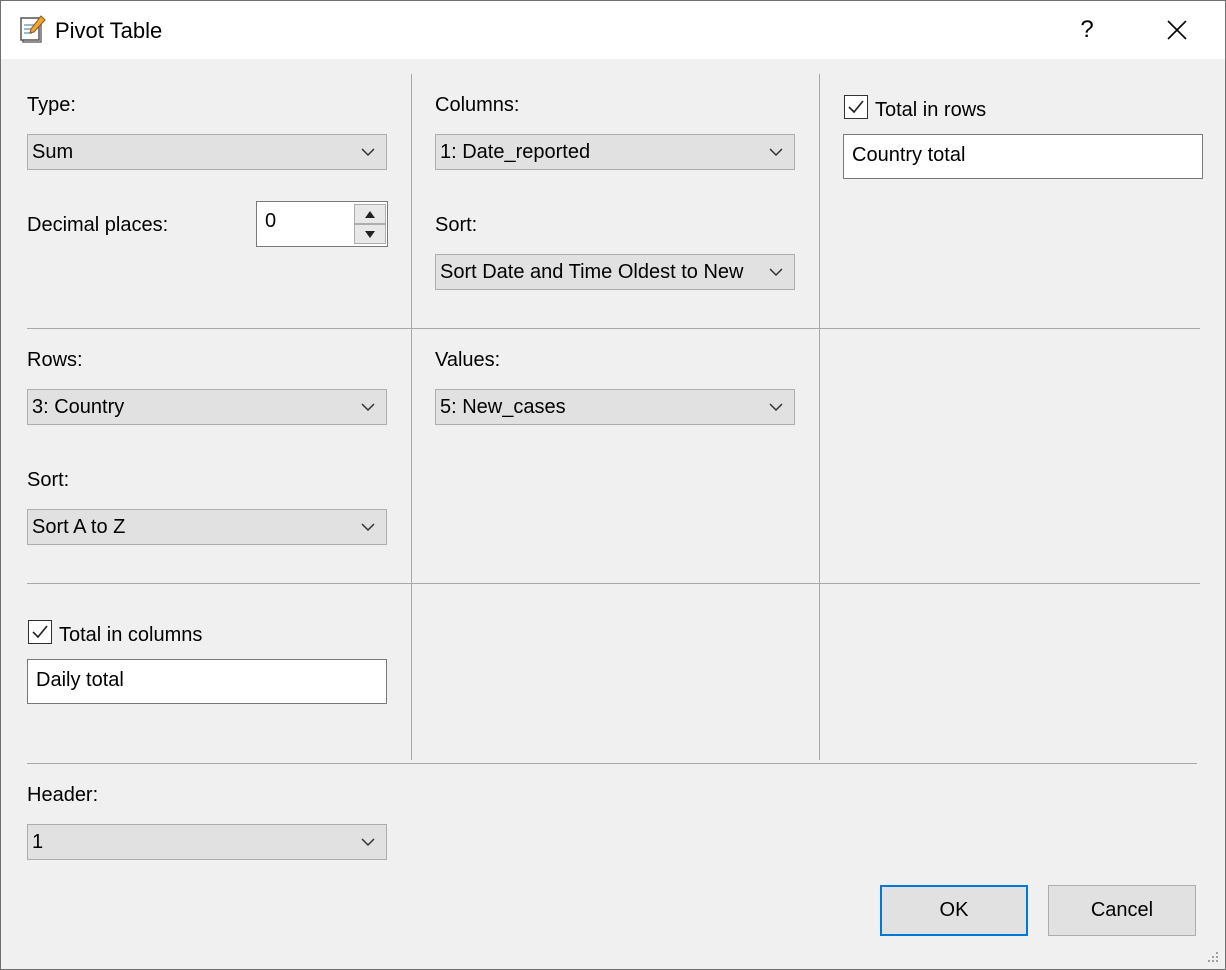 This screenshot has width=1226, height=970. Describe the element at coordinates (456, 225) in the screenshot. I see `columns-sort-label: Sort:` at that location.